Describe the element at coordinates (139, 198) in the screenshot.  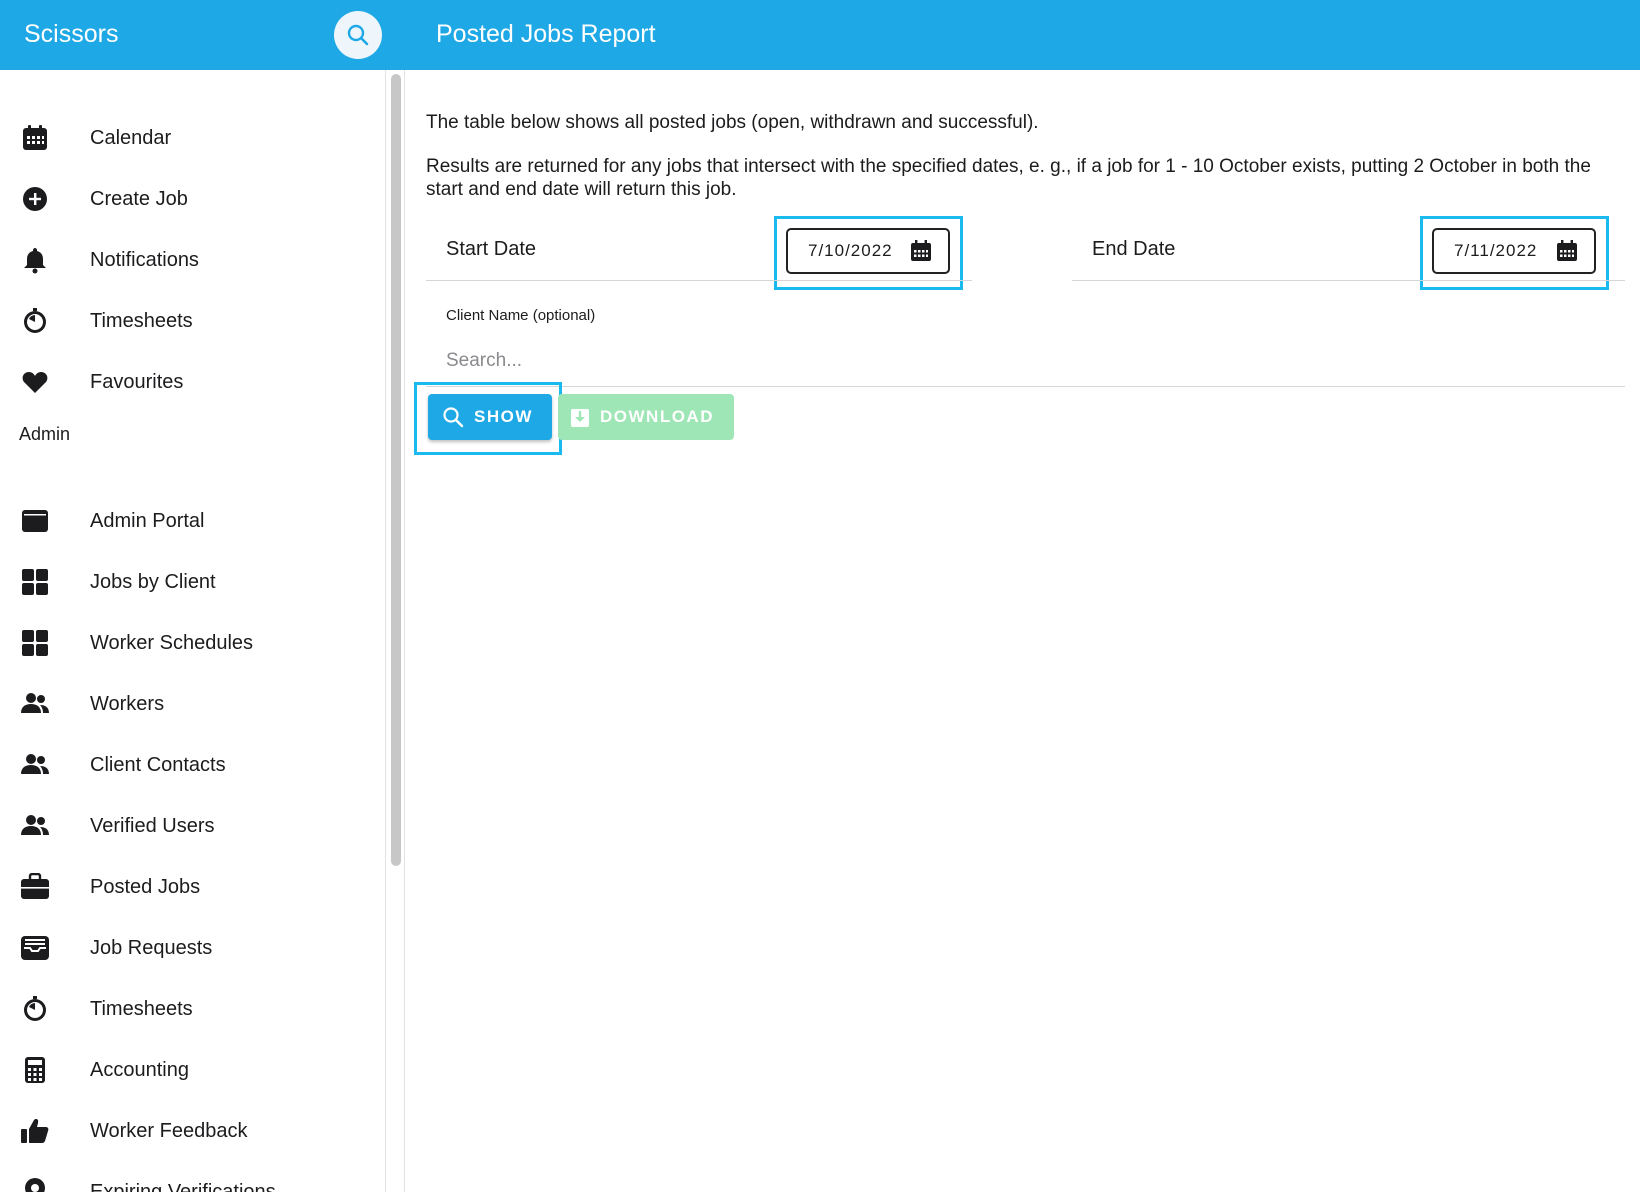
I see `sidebar-item-label: Create Job` at that location.